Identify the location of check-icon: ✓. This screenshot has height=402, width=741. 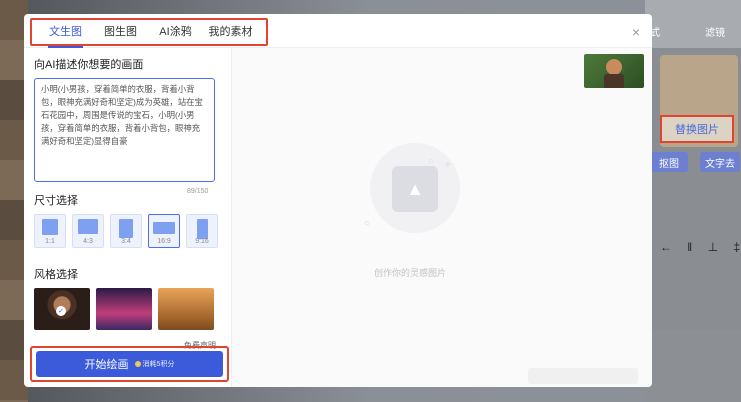
(61, 311).